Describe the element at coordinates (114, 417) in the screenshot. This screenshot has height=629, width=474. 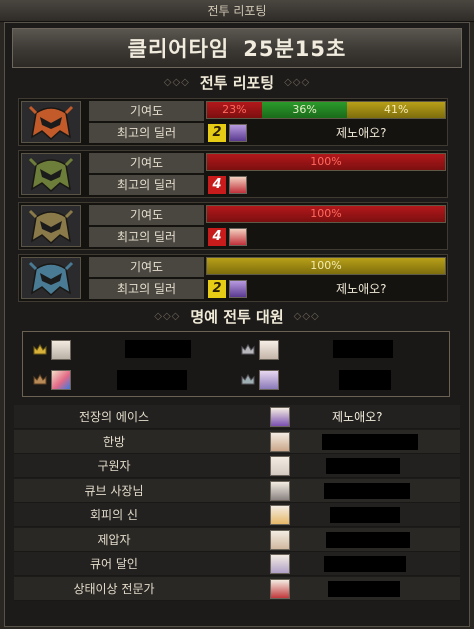
I see `award-title: 전장의 에이스` at that location.